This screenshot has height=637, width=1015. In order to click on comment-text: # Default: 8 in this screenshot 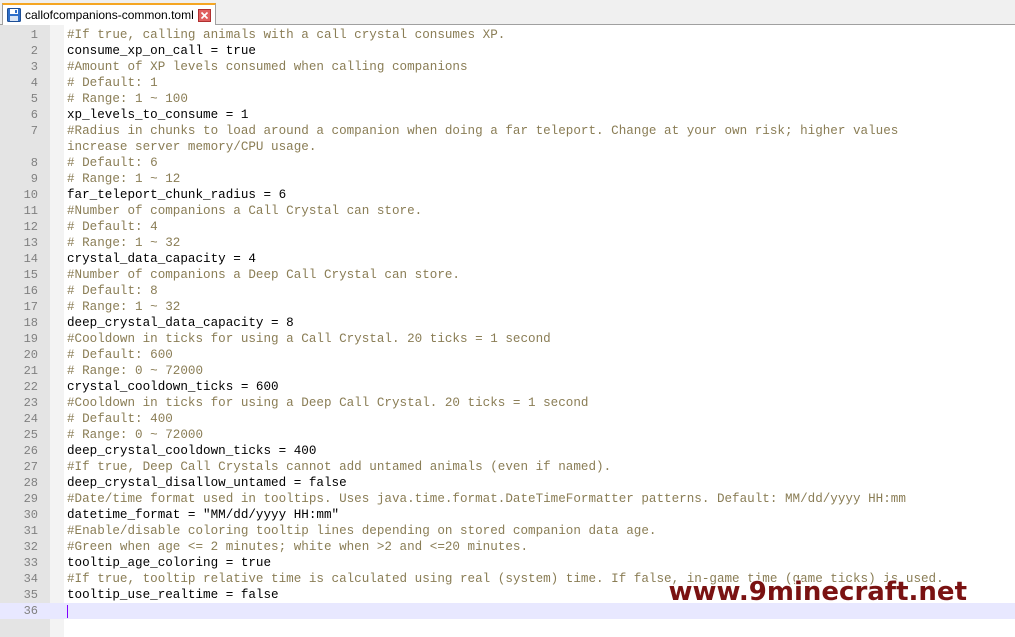, I will do `click(112, 291)`.